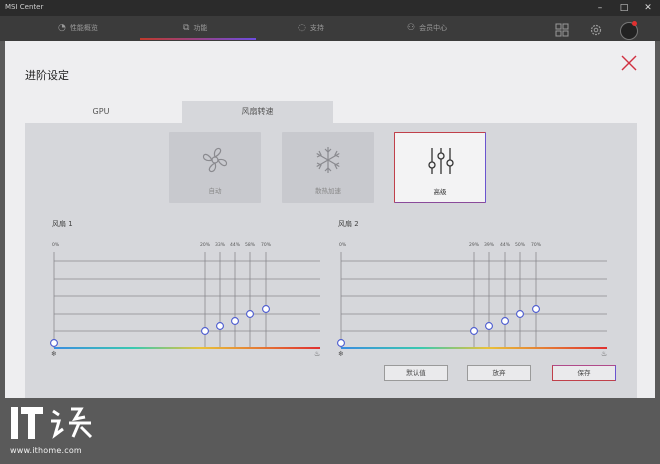 Image resolution: width=660 pixels, height=464 pixels. I want to click on mode-auto-card: 自动, so click(215, 167).